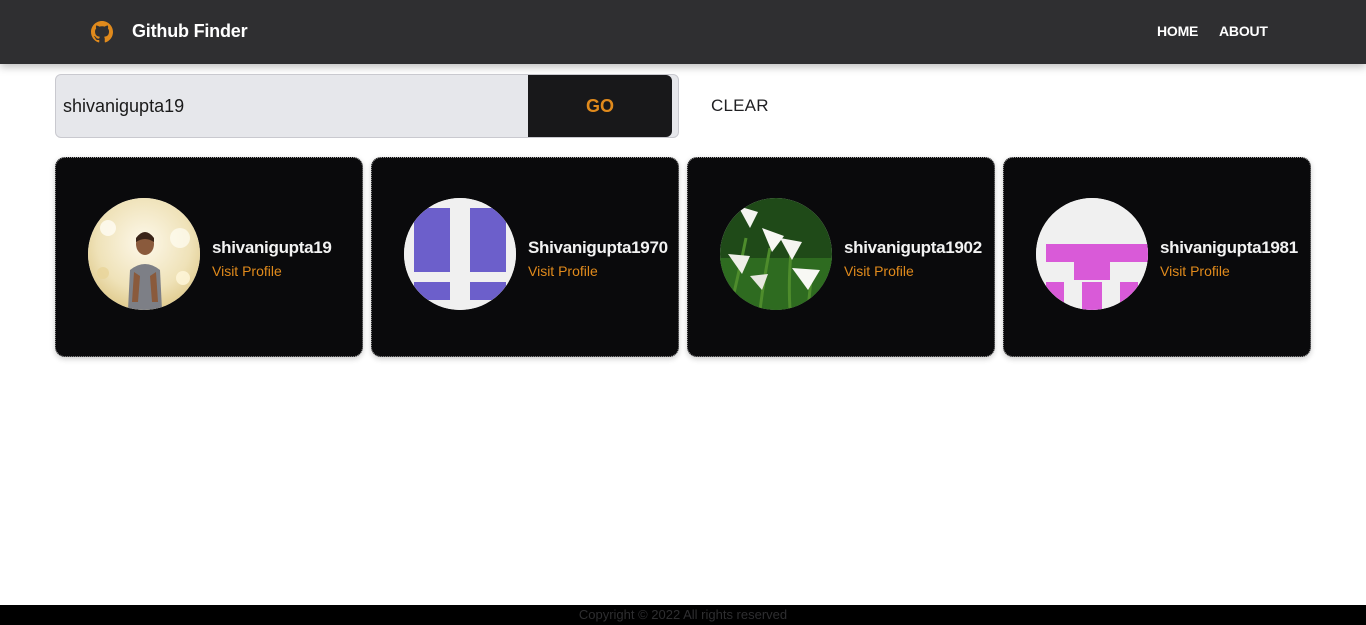 Image resolution: width=1366 pixels, height=625 pixels. What do you see at coordinates (740, 106) in the screenshot?
I see `clear-button: CLEAR` at bounding box center [740, 106].